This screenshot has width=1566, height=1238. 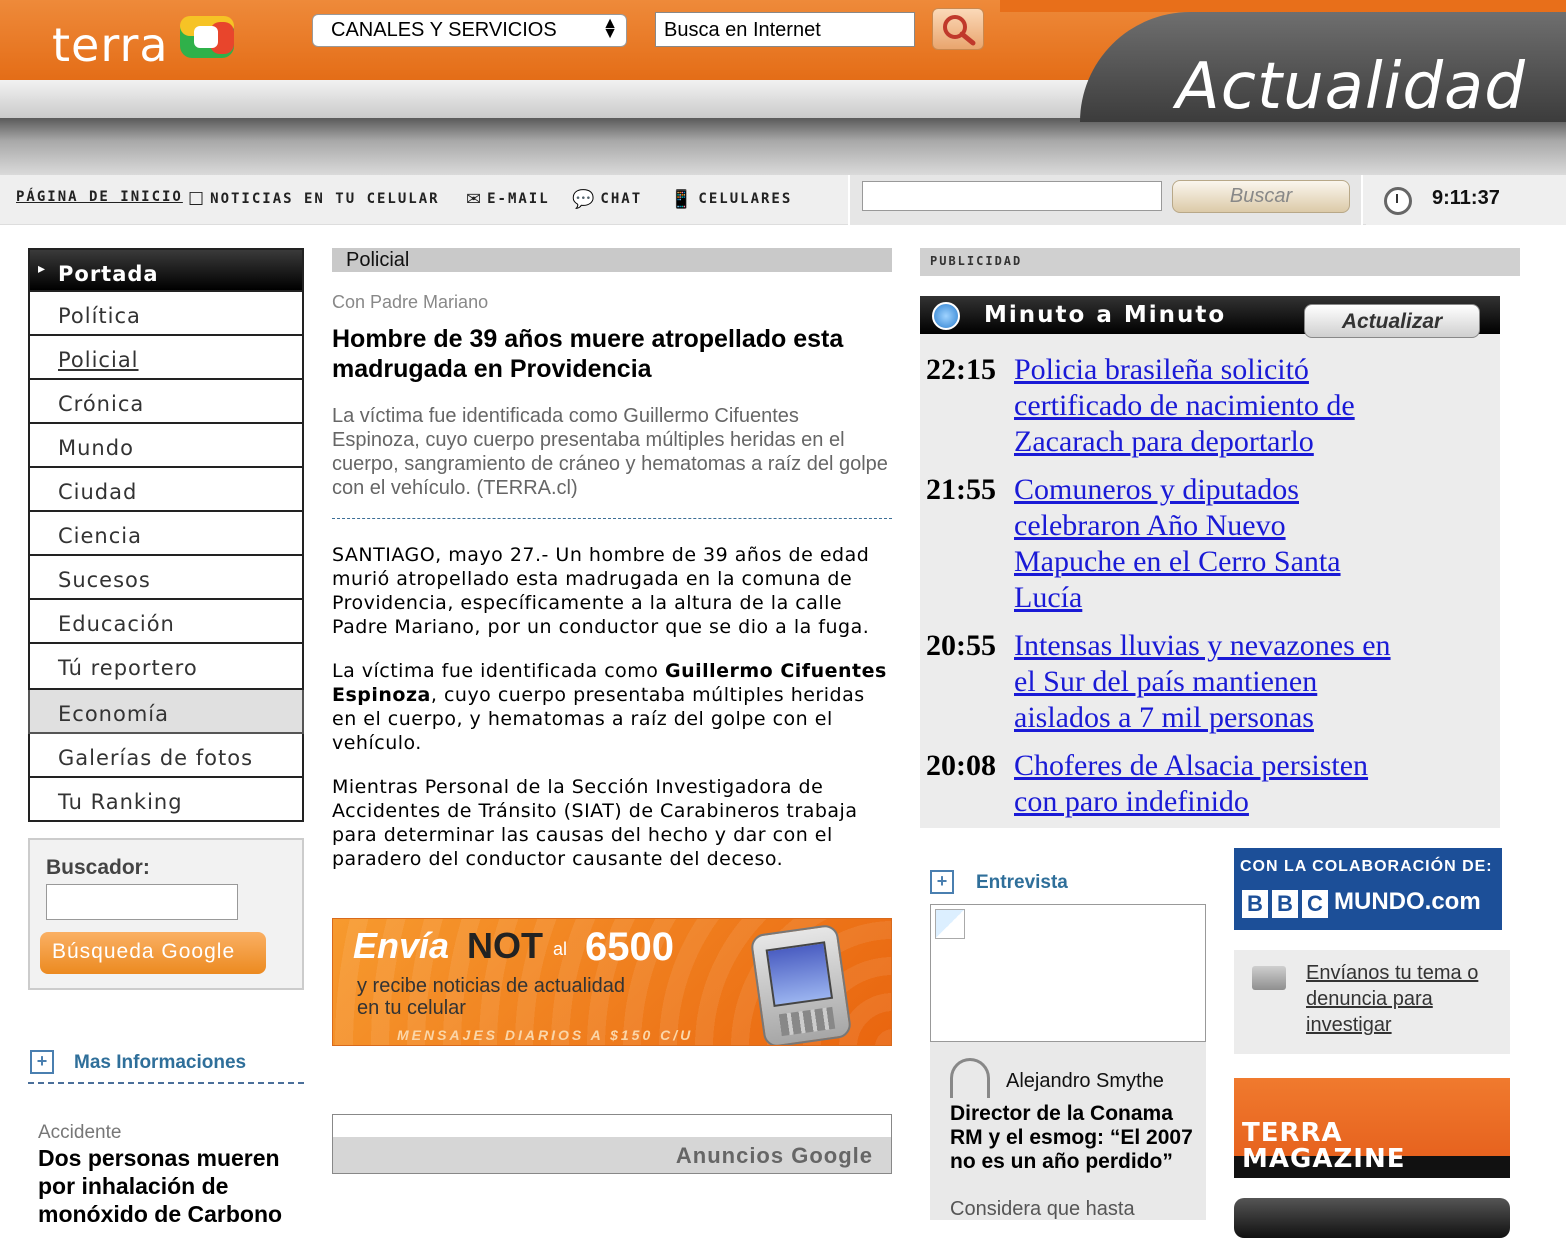 What do you see at coordinates (946, 316) in the screenshot?
I see `refresh-icon` at bounding box center [946, 316].